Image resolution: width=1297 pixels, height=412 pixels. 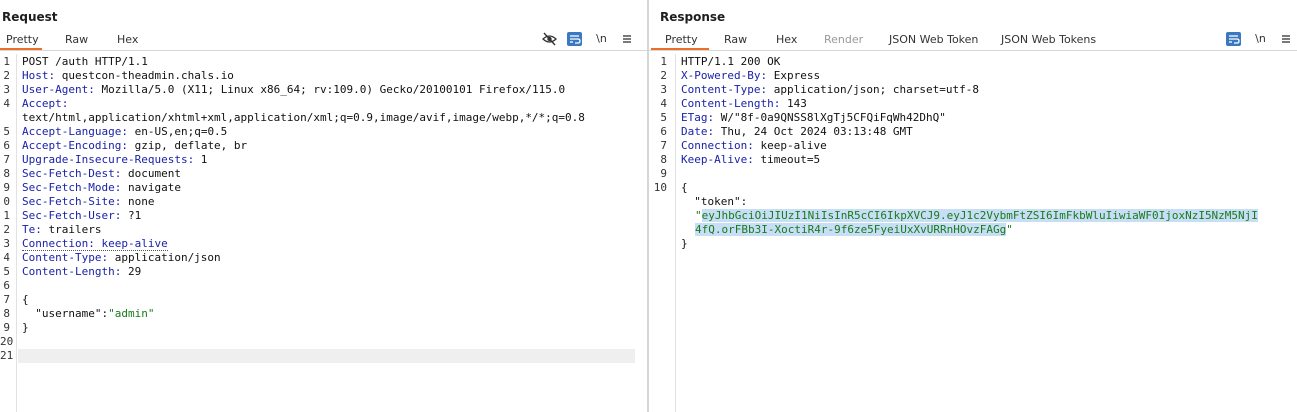 What do you see at coordinates (989, 160) in the screenshot?
I see `header-row: Keep-Alive: timeout=5` at bounding box center [989, 160].